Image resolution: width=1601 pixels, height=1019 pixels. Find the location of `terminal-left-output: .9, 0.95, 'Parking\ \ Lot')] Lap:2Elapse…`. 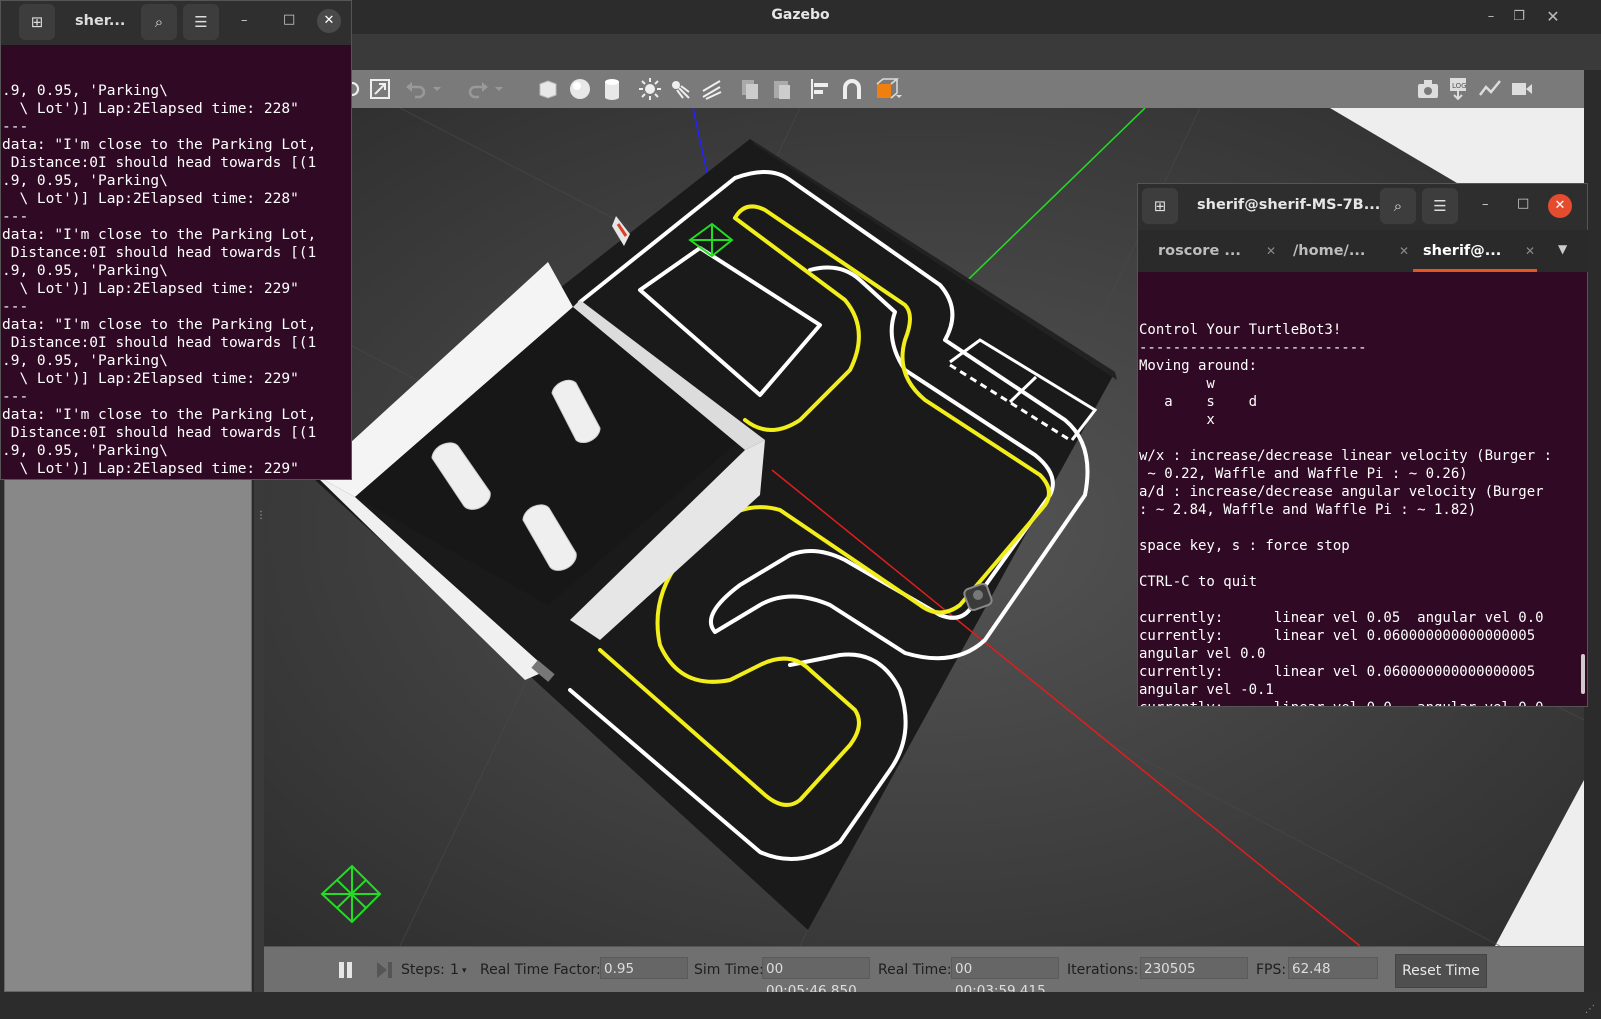

terminal-left-output: .9, 0.95, 'Parking\ \ Lot')] Lap:2Elapse… is located at coordinates (176, 262).